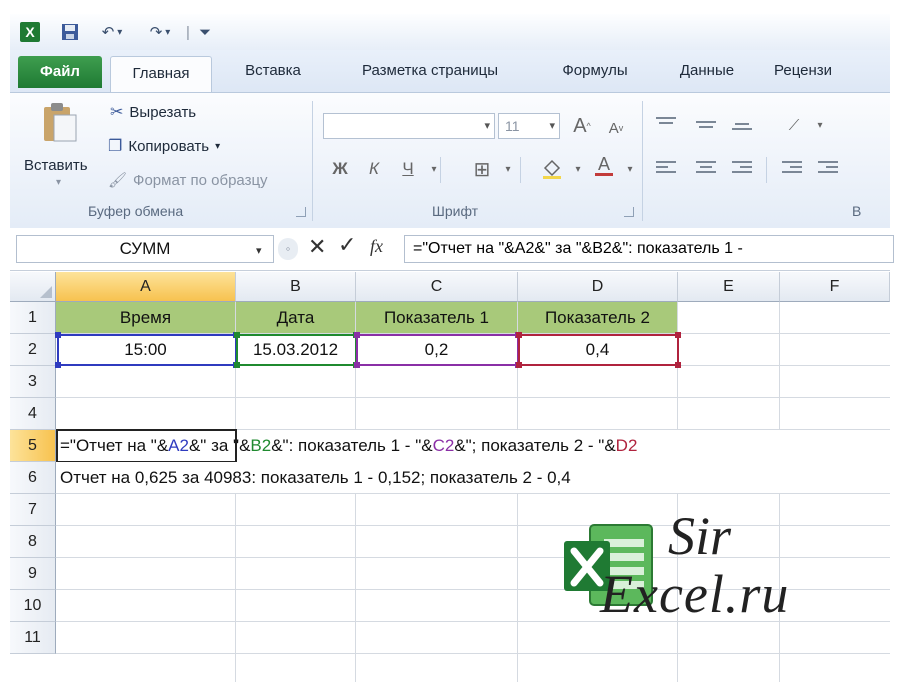 This screenshot has width=898, height=682. Describe the element at coordinates (33, 414) in the screenshot. I see `row-header-4: 4` at that location.